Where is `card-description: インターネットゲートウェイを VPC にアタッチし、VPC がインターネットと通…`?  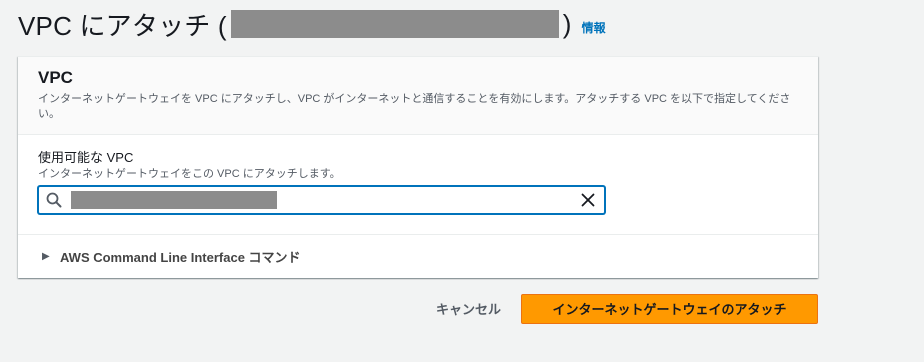
card-description: インターネットゲートウェイを VPC にアタッチし、VPC がインターネットと通… is located at coordinates (414, 106).